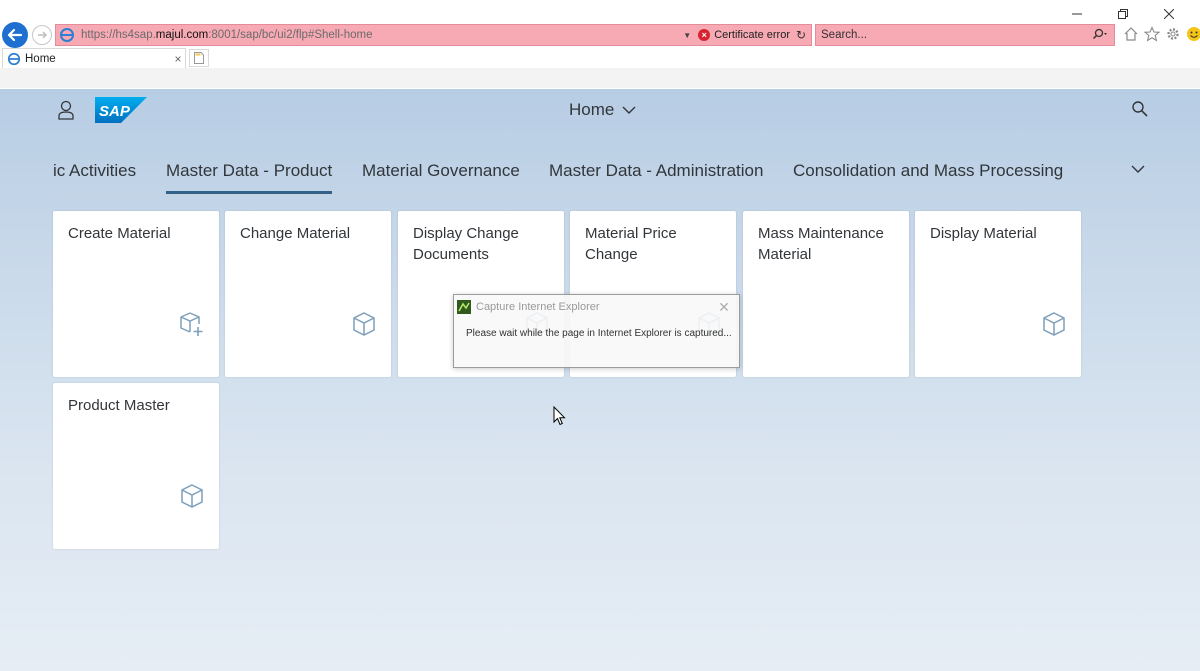 Image resolution: width=1200 pixels, height=671 pixels. I want to click on tile-title: Create Material, so click(119, 233).